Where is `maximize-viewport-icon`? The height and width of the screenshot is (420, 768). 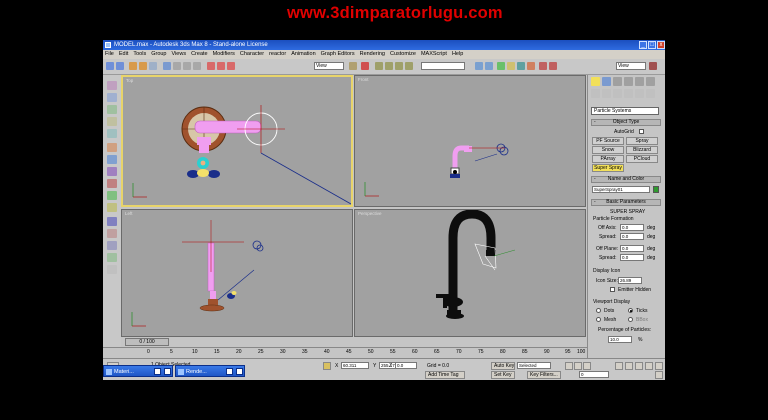
maximize-viewport-icon is located at coordinates (659, 375).